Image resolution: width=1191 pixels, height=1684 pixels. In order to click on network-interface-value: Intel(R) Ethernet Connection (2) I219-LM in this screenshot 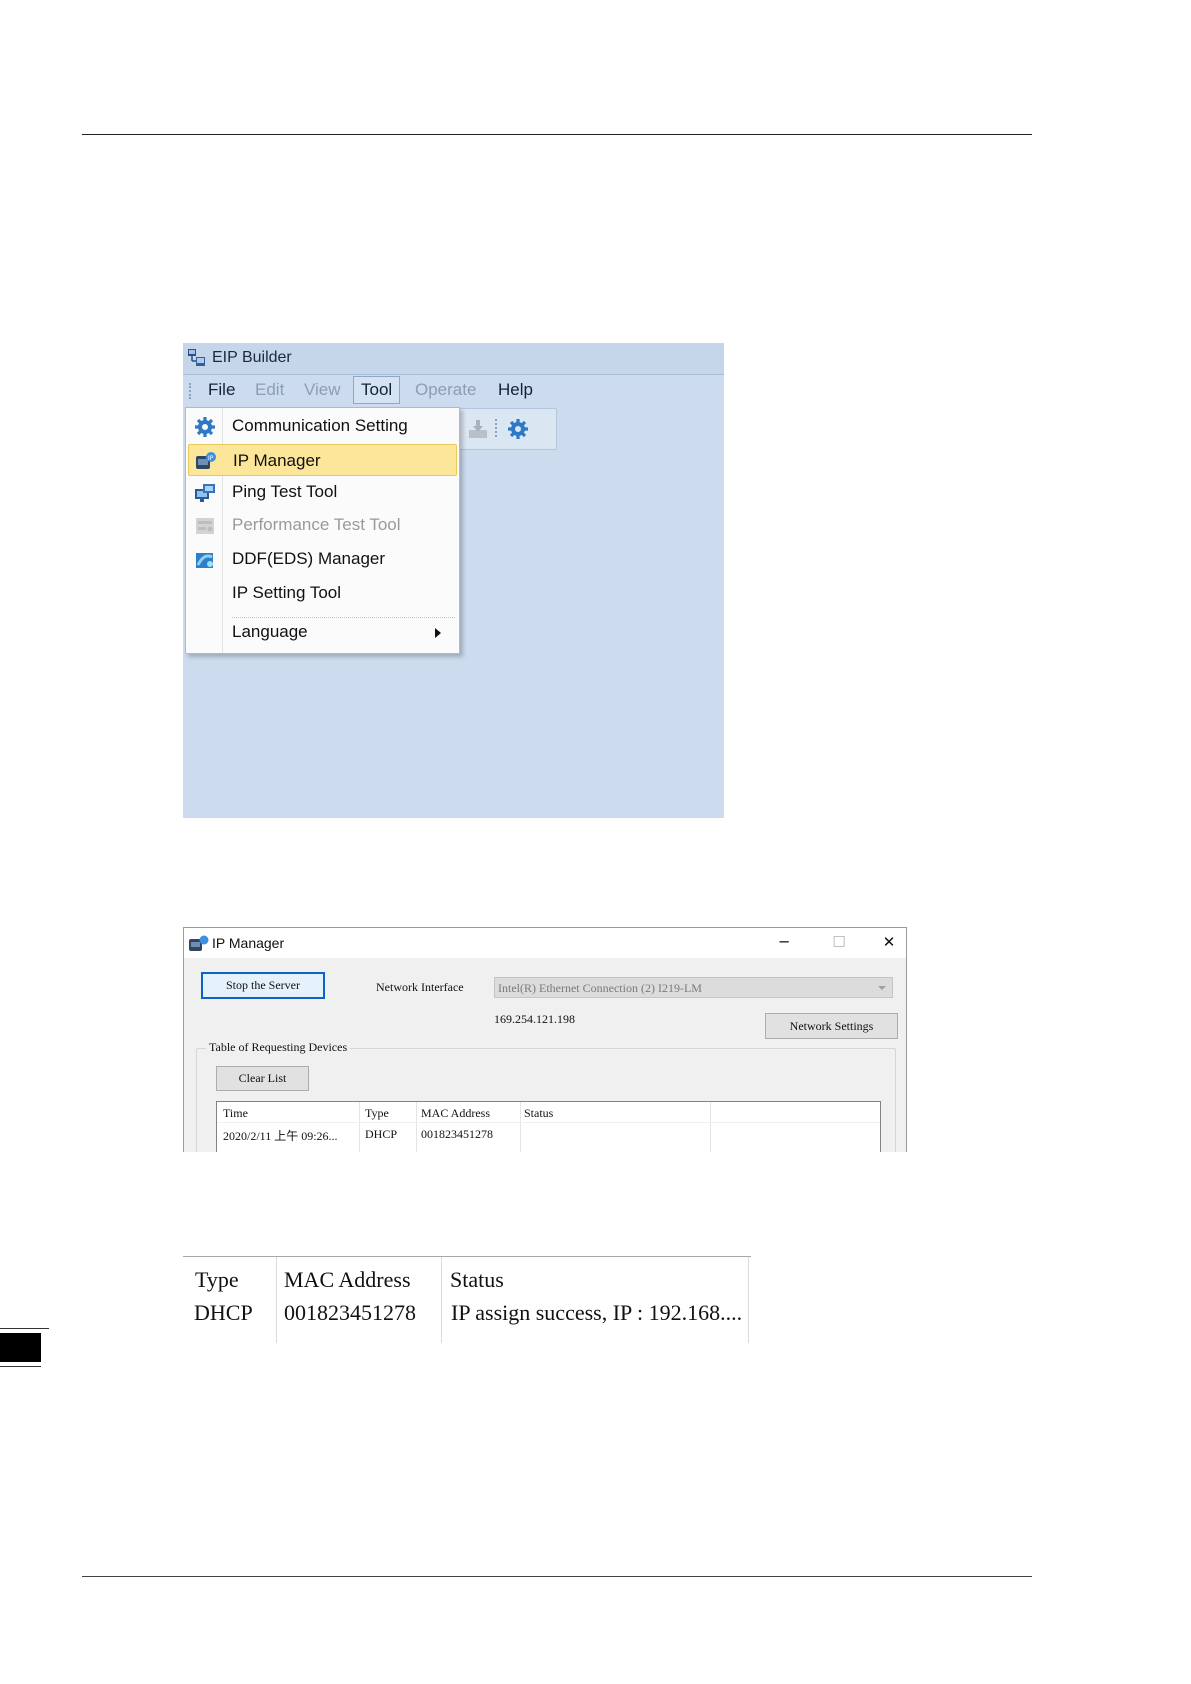, I will do `click(600, 988)`.